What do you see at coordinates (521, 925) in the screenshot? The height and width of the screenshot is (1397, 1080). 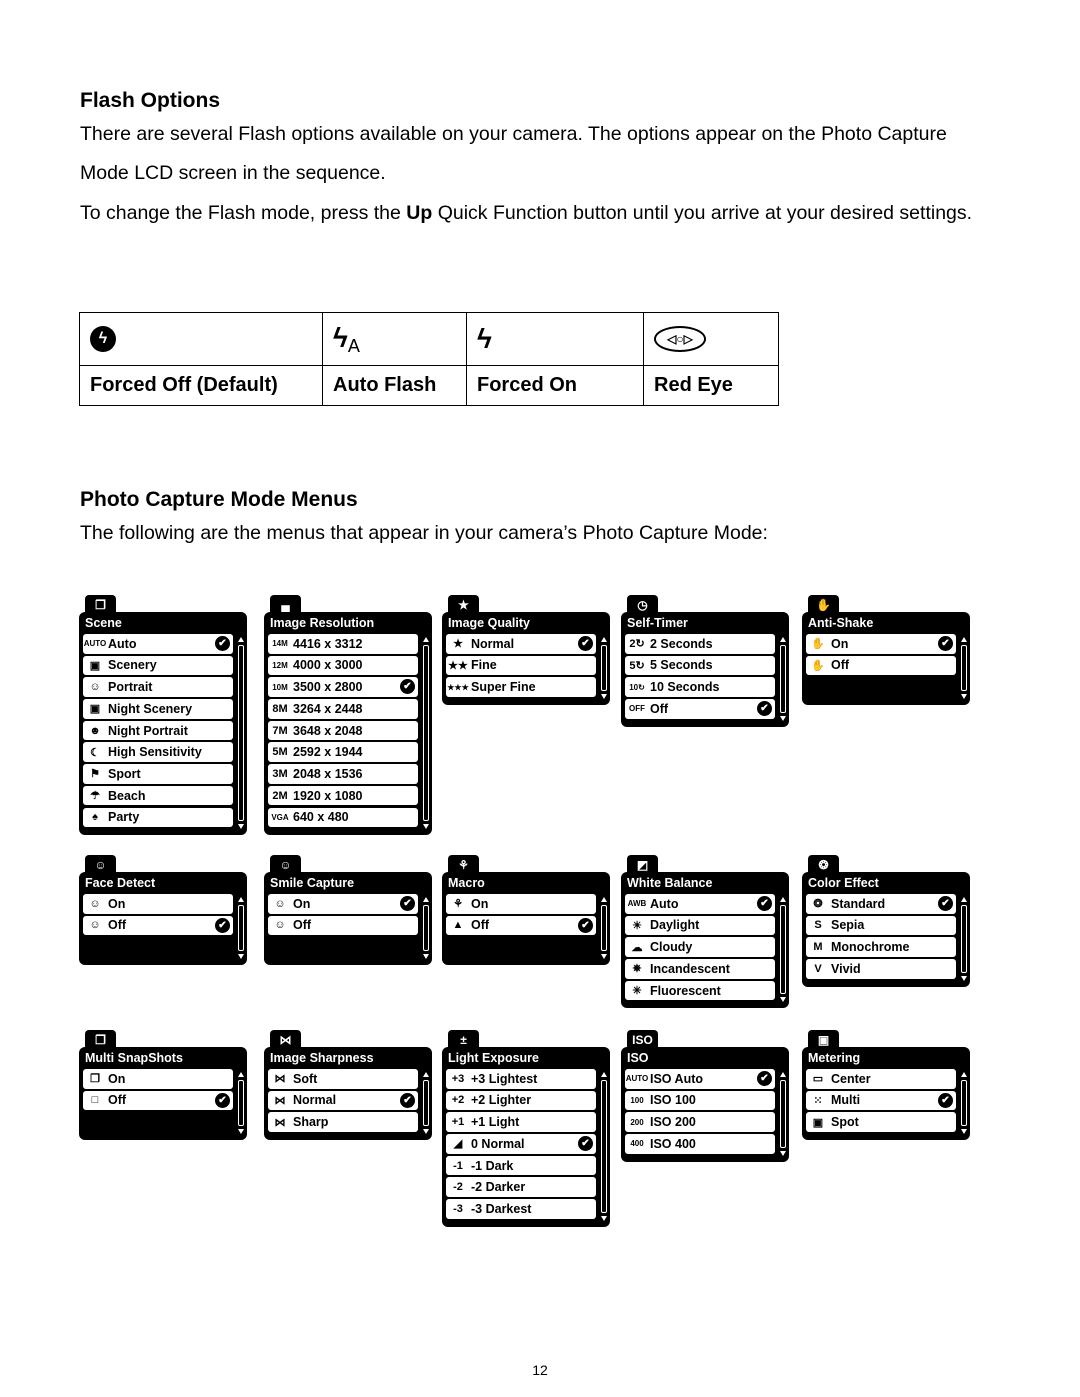 I see `menu-item: ▲ Off ✔` at bounding box center [521, 925].